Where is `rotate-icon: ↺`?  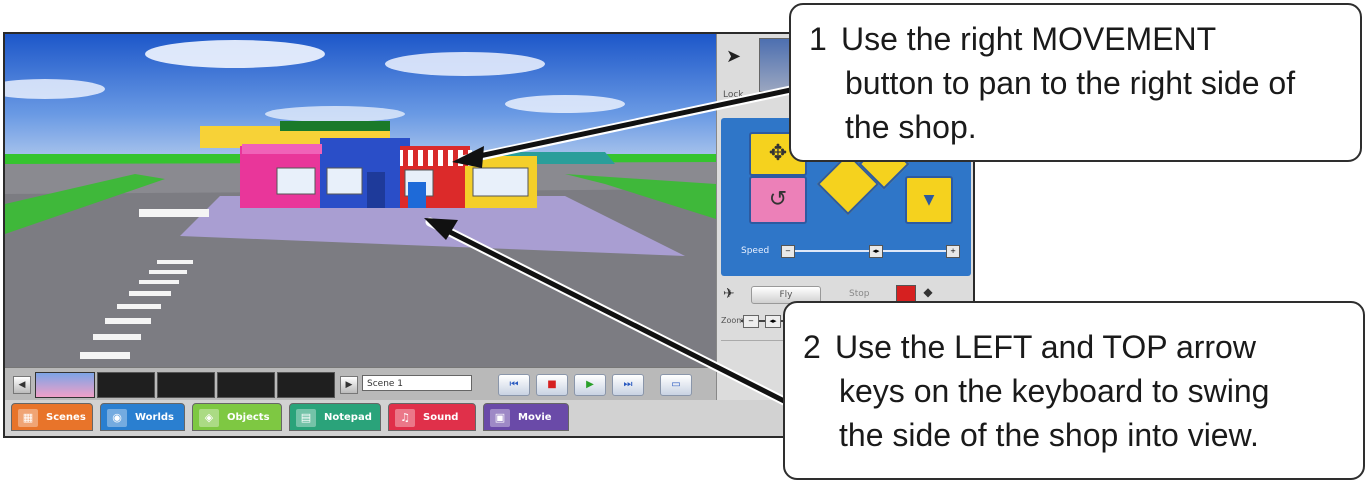
rotate-icon: ↺ is located at coordinates (778, 199).